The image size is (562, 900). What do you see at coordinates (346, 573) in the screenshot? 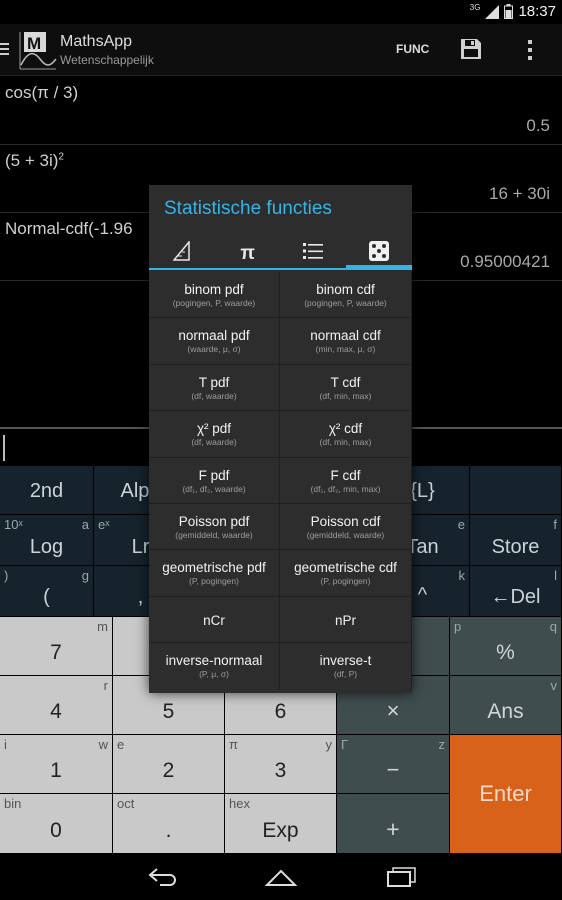
I see `function-geometrische-cdf: geometrische cdf (P, pogingen)` at bounding box center [346, 573].